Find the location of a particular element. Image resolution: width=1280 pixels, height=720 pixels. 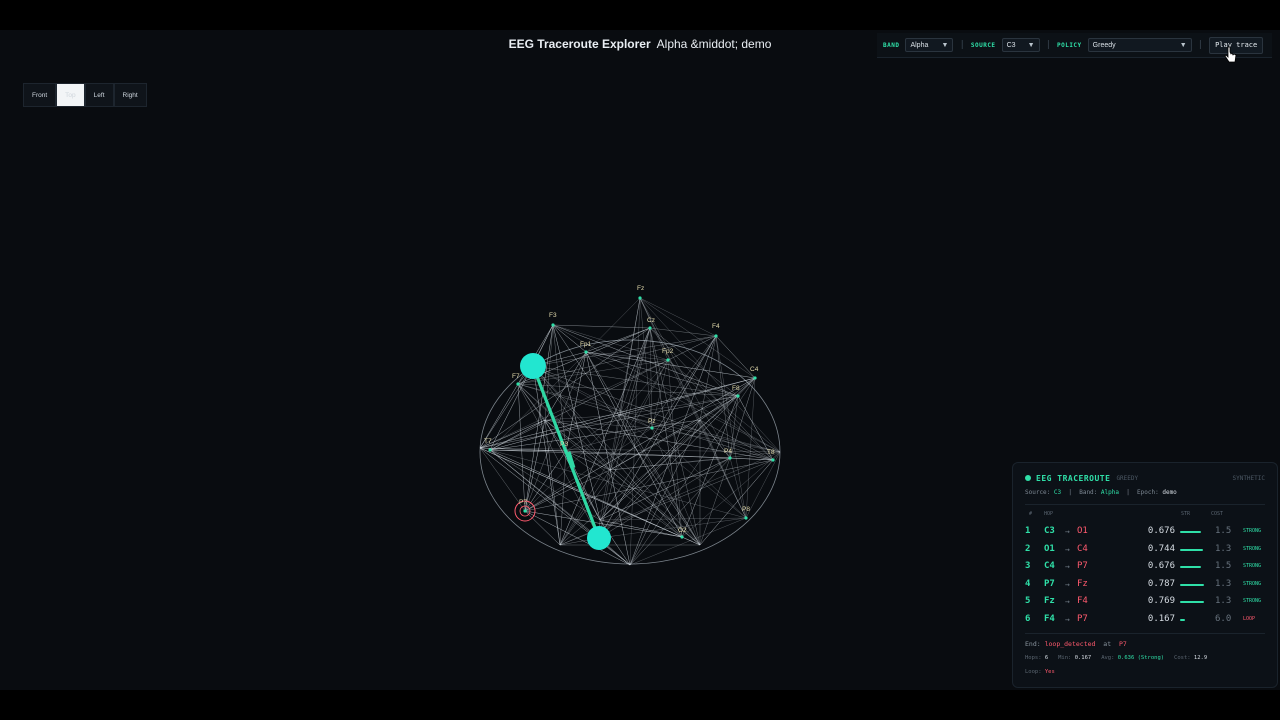

hop-row: 6 F4 → P7 0.167 6.0 LOOP is located at coordinates (1145, 620).